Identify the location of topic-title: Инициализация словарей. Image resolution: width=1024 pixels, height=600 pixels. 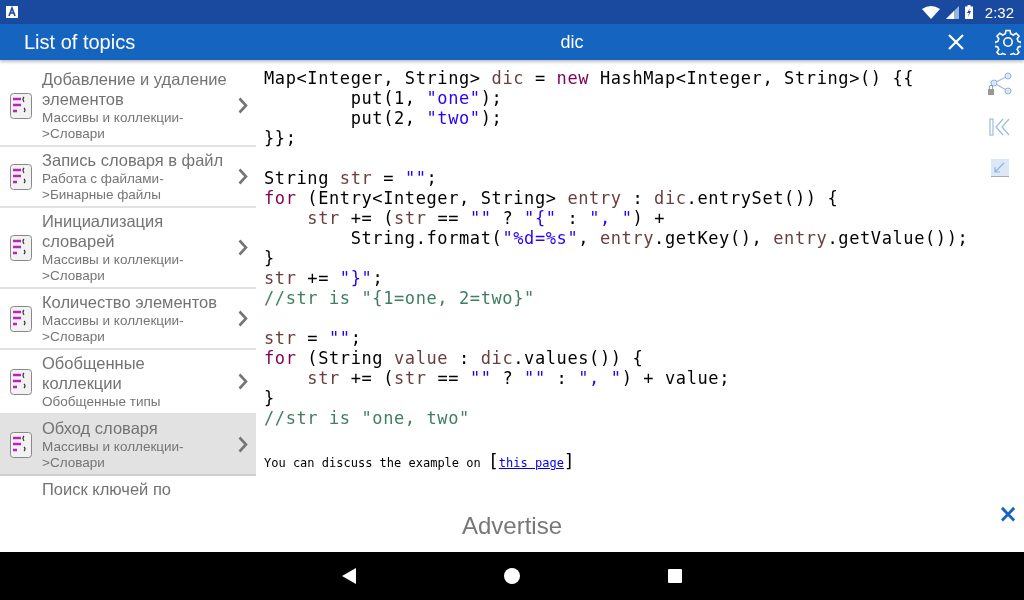
(103, 231).